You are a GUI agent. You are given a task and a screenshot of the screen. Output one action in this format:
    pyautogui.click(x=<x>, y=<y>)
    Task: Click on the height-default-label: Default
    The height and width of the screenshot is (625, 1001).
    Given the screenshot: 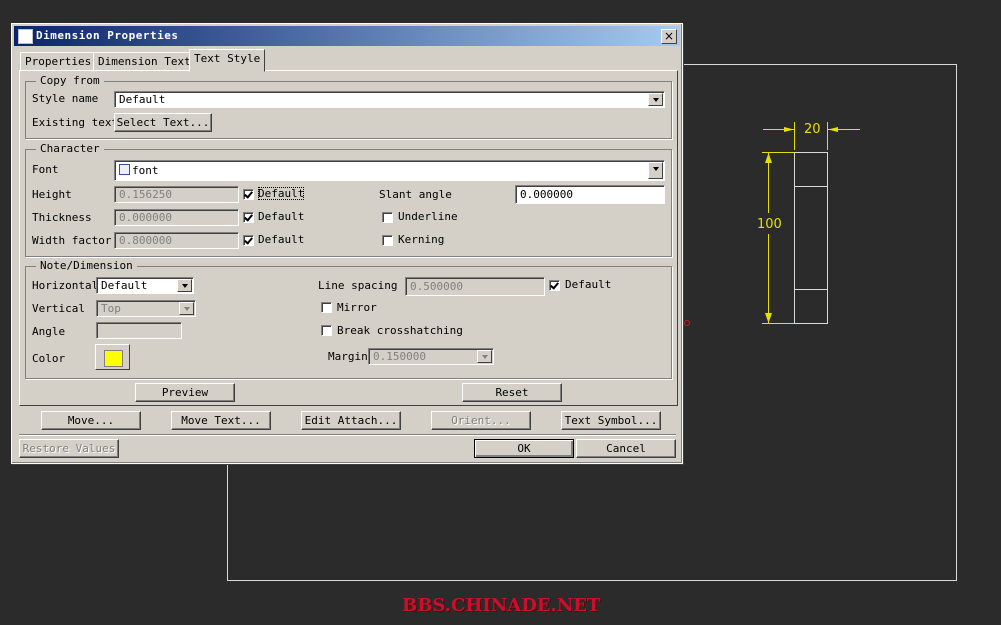 What is the action you would take?
    pyautogui.click(x=281, y=193)
    